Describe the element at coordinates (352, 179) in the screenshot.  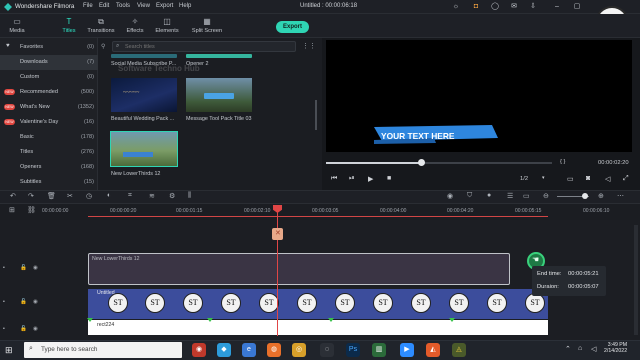
I see `play-back-icon: ⏯` at that location.